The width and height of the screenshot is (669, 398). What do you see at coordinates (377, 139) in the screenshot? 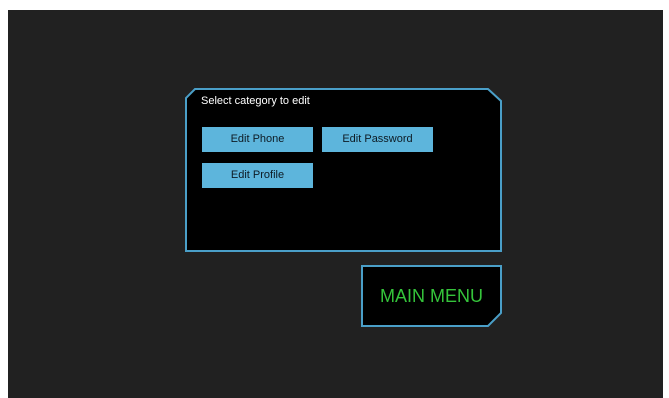
I see `edit-password-button: Edit Password` at bounding box center [377, 139].